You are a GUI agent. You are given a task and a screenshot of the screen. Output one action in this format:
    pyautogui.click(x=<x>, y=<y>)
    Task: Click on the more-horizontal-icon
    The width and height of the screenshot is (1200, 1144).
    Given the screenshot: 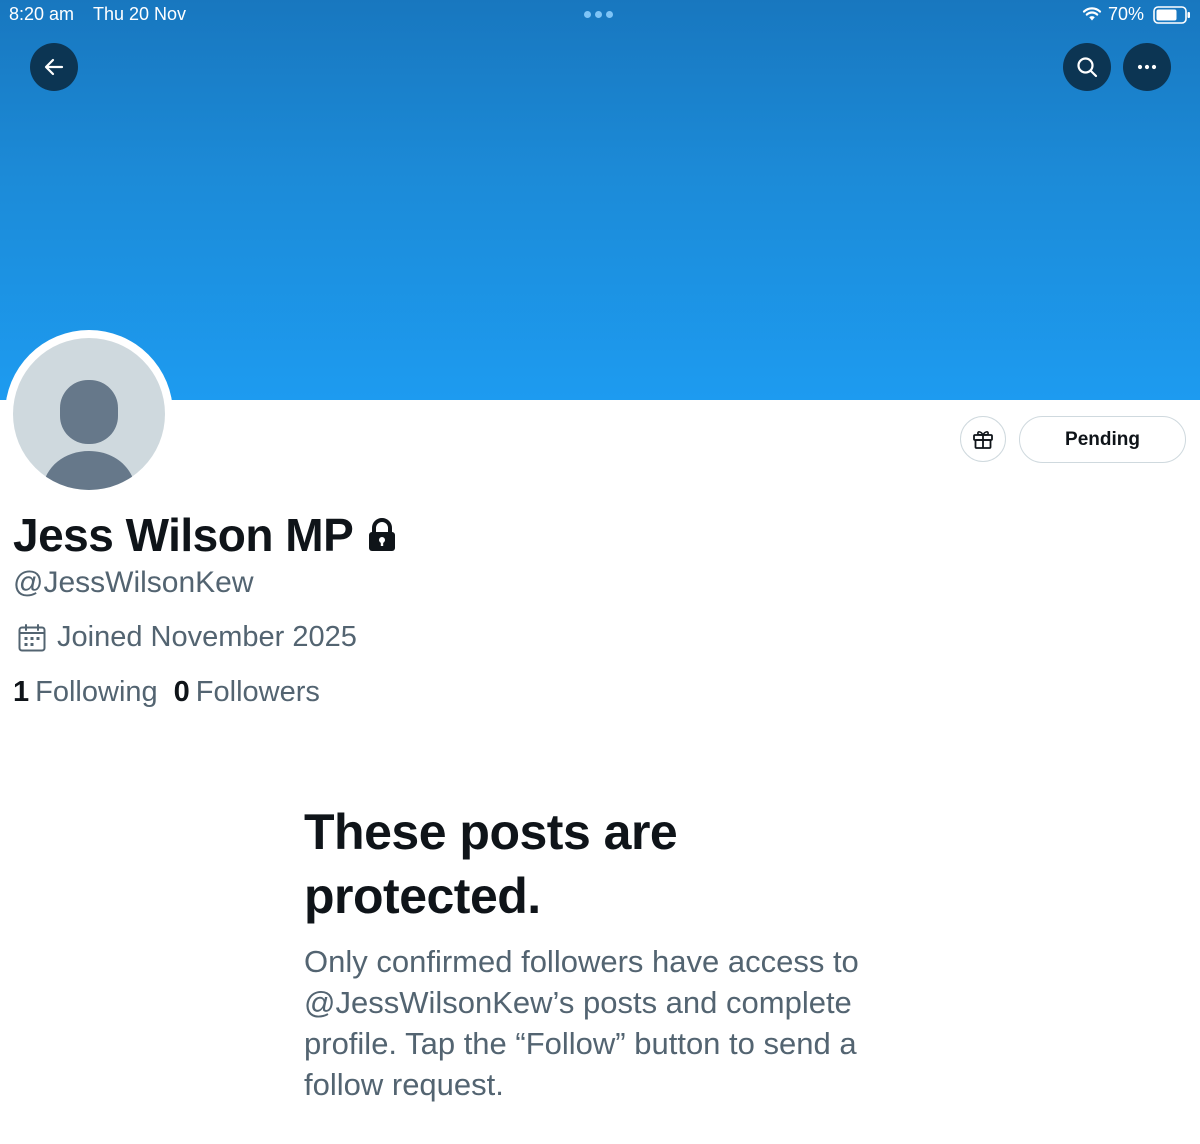 What is the action you would take?
    pyautogui.click(x=1147, y=67)
    